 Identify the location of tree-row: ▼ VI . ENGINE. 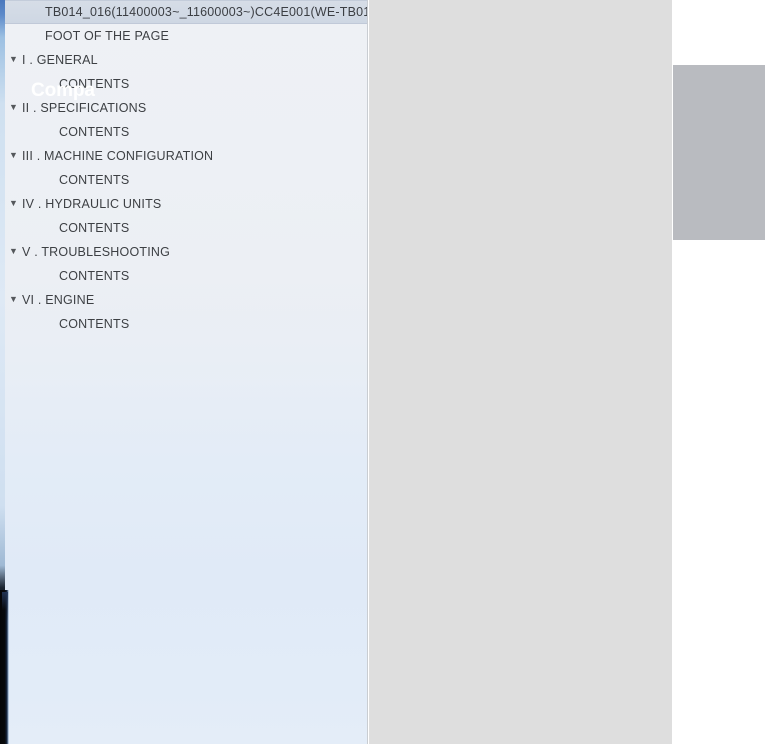
(184, 300).